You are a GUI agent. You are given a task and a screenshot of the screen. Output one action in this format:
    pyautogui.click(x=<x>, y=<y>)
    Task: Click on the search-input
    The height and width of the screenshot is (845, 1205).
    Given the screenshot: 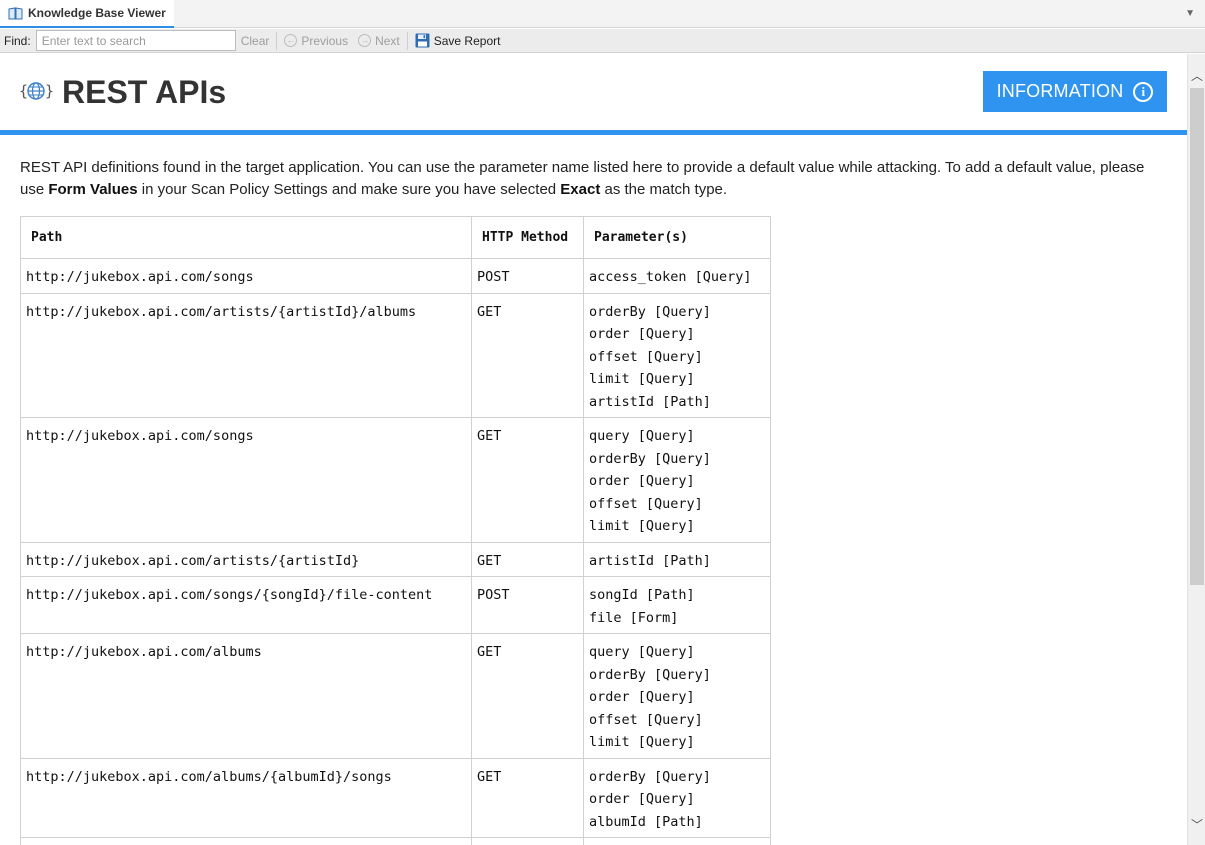 What is the action you would take?
    pyautogui.click(x=135, y=40)
    